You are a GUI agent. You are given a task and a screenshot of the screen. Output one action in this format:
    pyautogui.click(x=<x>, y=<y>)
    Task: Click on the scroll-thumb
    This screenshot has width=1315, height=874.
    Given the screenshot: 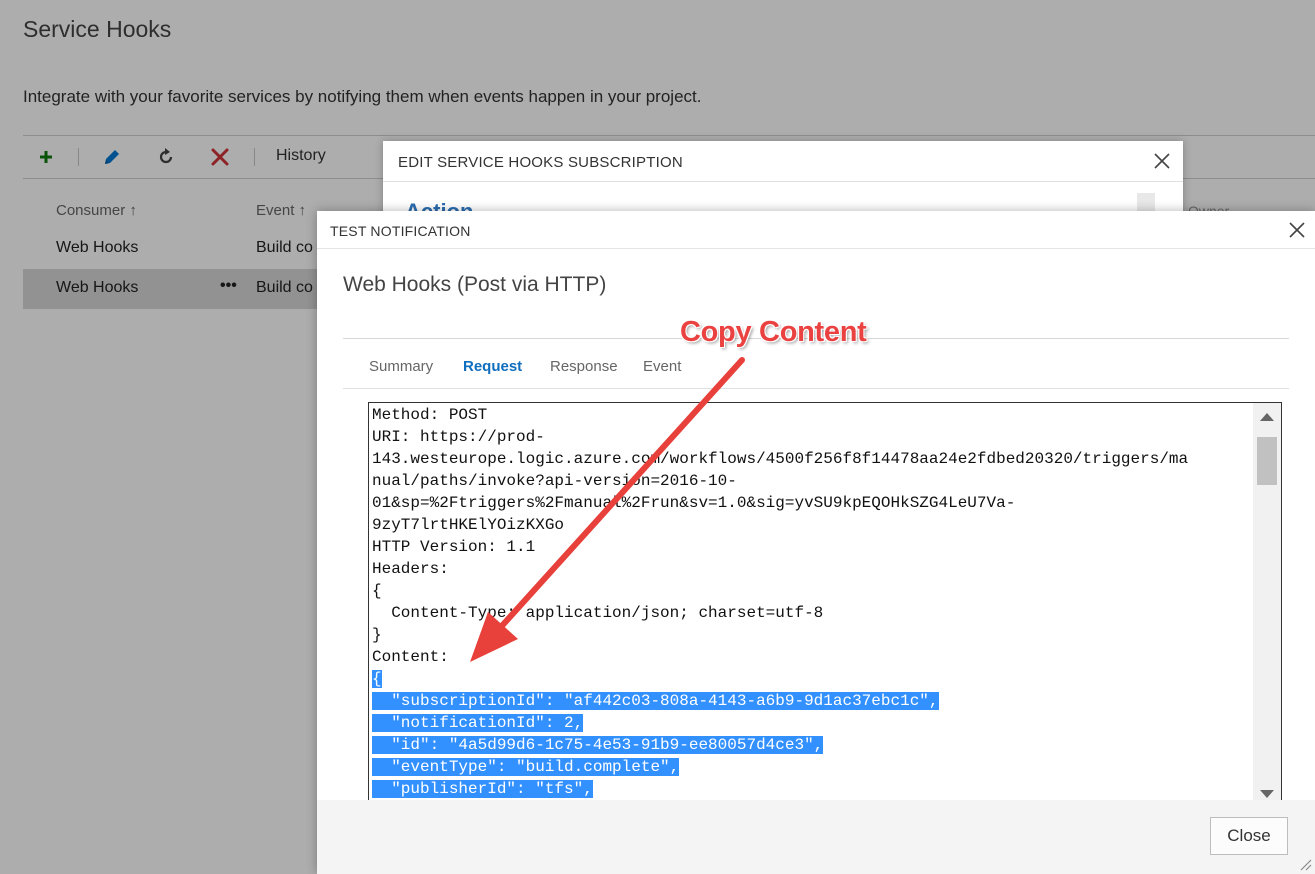 What is the action you would take?
    pyautogui.click(x=1267, y=461)
    